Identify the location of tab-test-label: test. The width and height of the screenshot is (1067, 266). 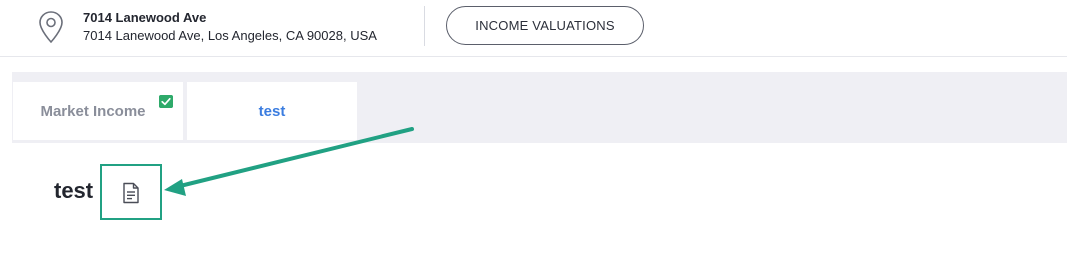
(272, 111).